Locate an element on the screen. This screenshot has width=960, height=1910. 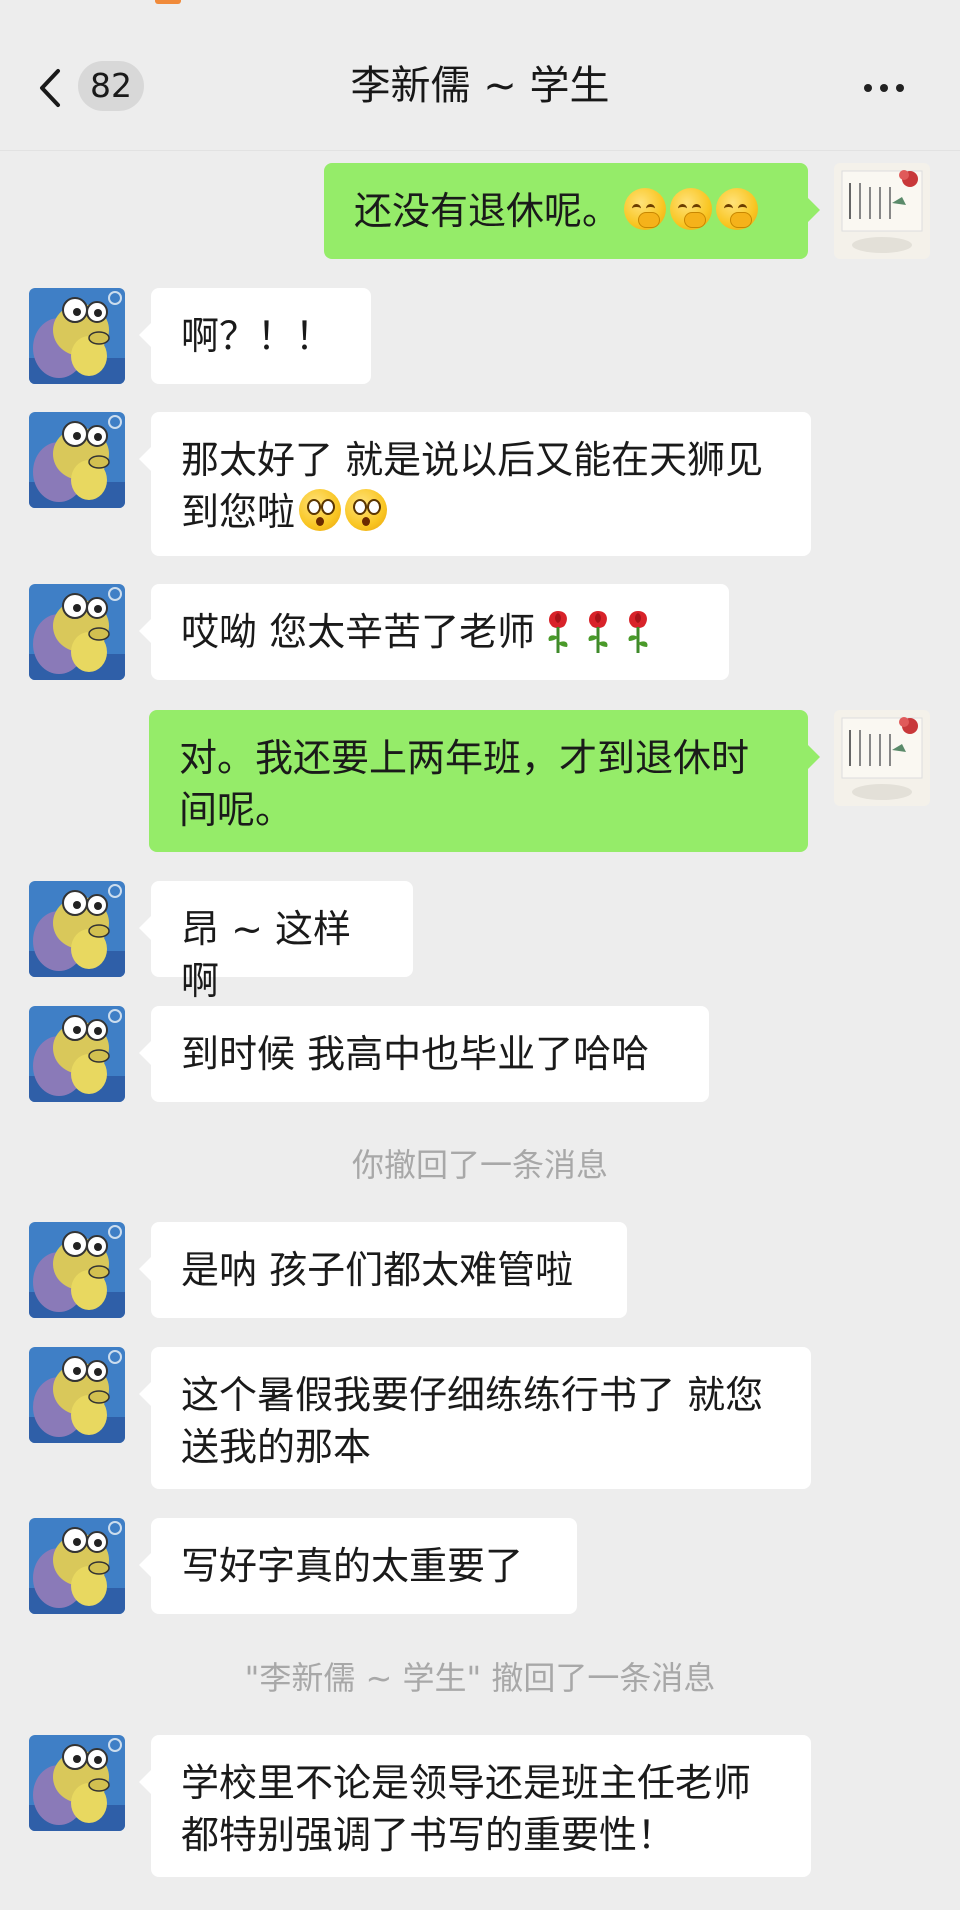
message-bubble: 这个暑假我要仔细练练行书了 就您 送我的那本 is located at coordinates (481, 1418).